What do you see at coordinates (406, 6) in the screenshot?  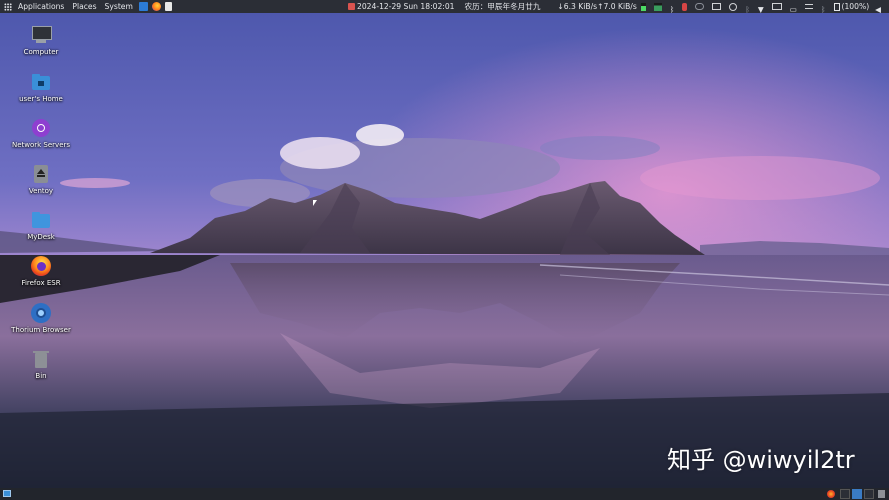 I see `clock: 2024-12-29 Sun 18:02:01` at bounding box center [406, 6].